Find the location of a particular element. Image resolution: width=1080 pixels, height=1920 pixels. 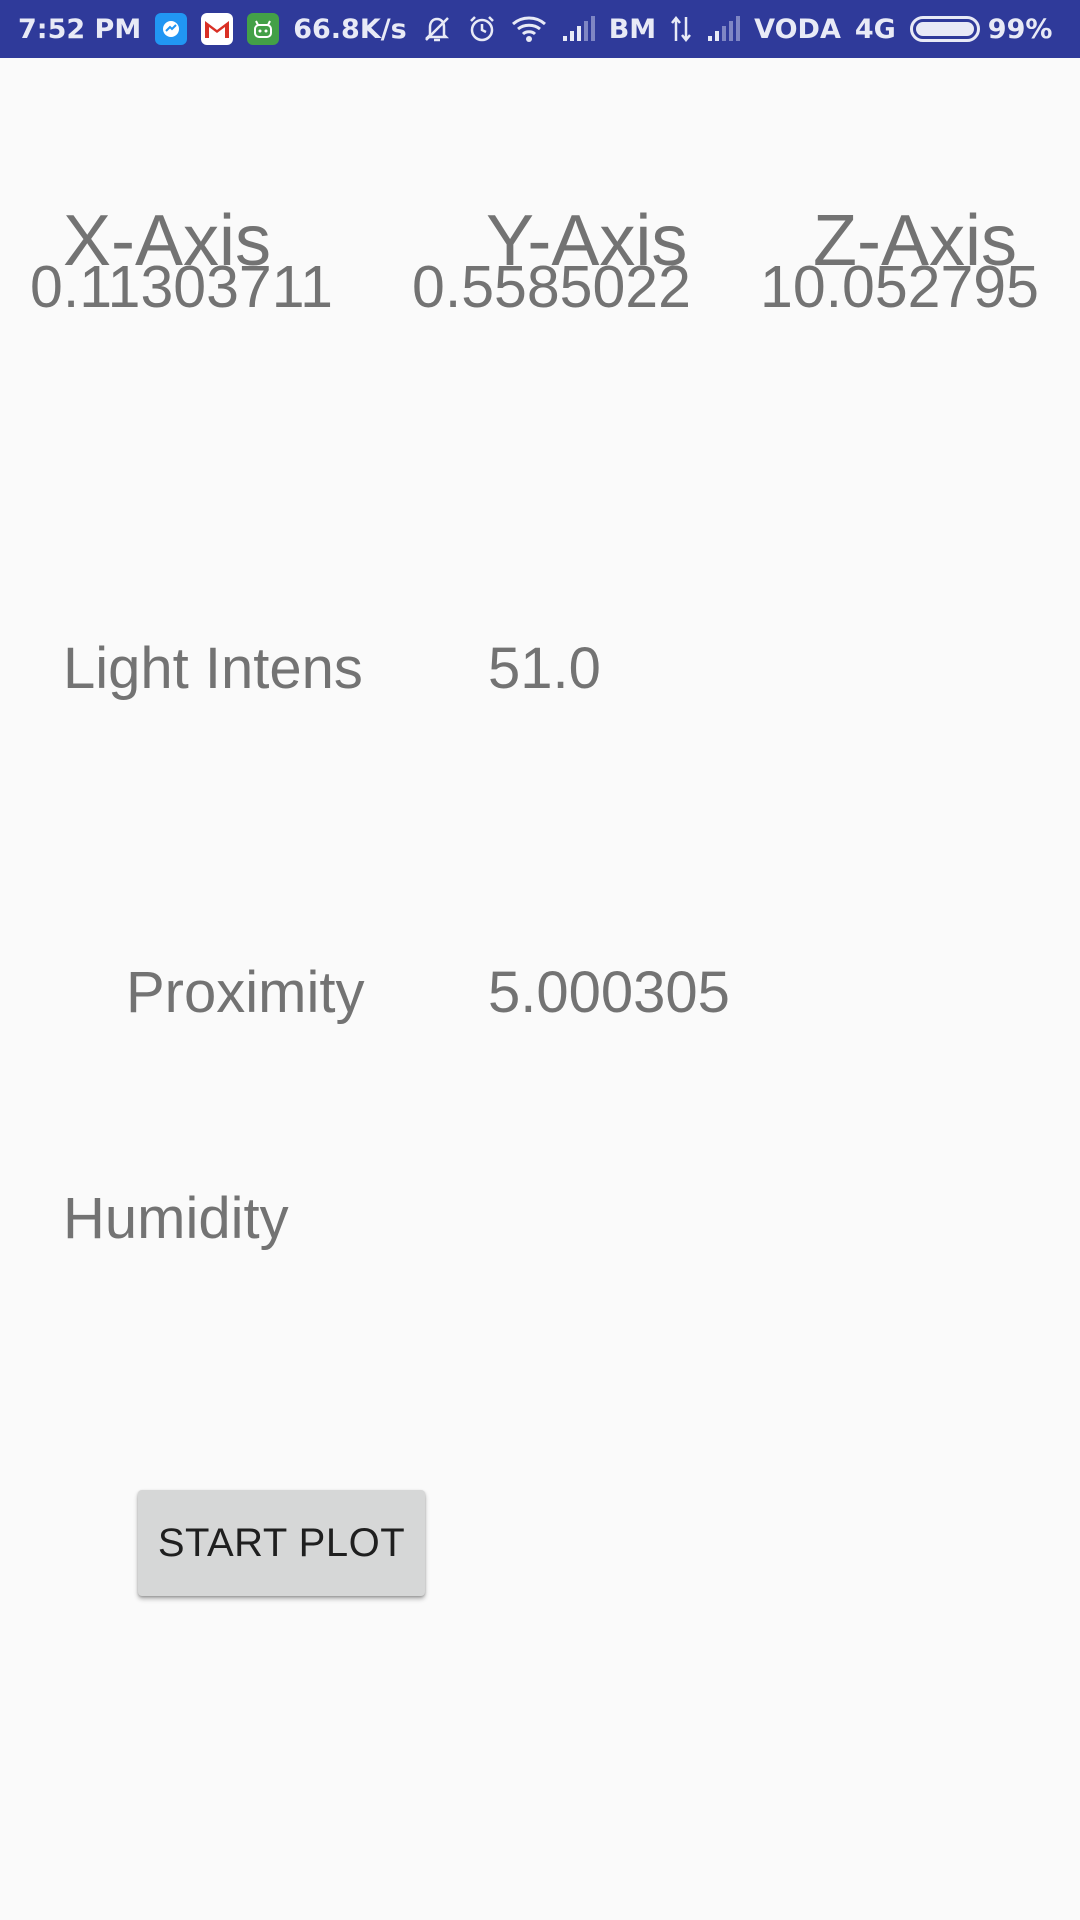

net-speed: 66.8K/s is located at coordinates (350, 29).